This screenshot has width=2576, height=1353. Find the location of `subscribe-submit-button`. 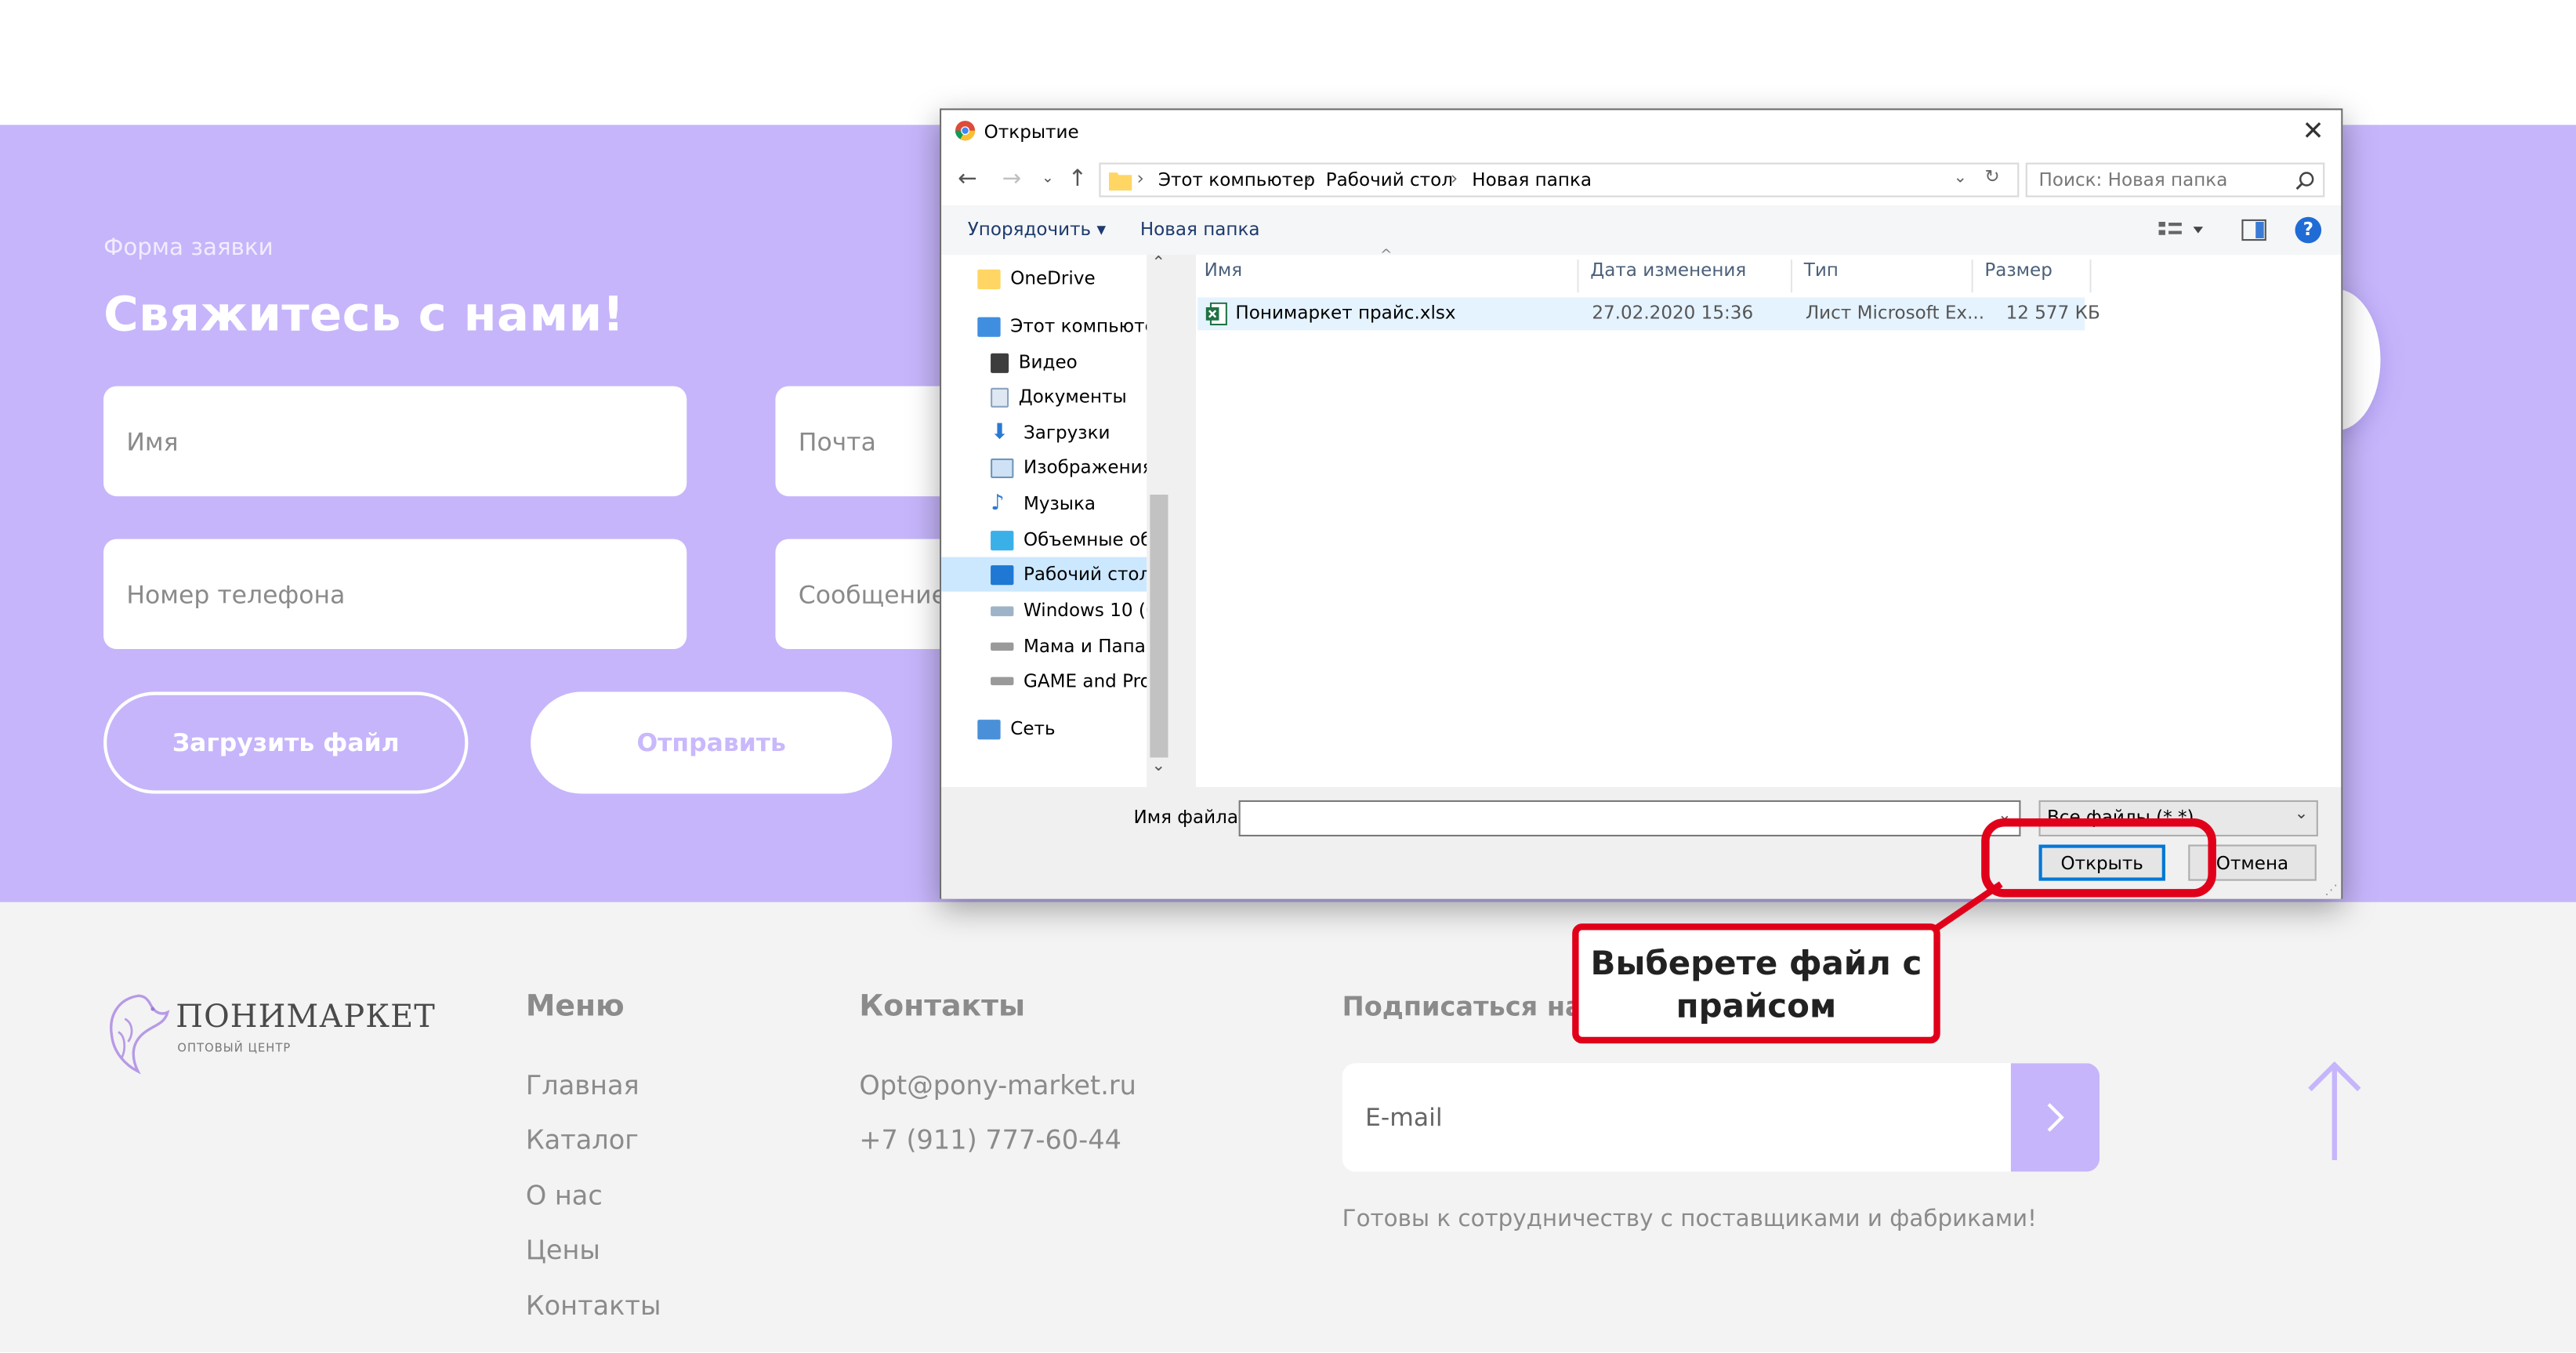

subscribe-submit-button is located at coordinates (2055, 1117).